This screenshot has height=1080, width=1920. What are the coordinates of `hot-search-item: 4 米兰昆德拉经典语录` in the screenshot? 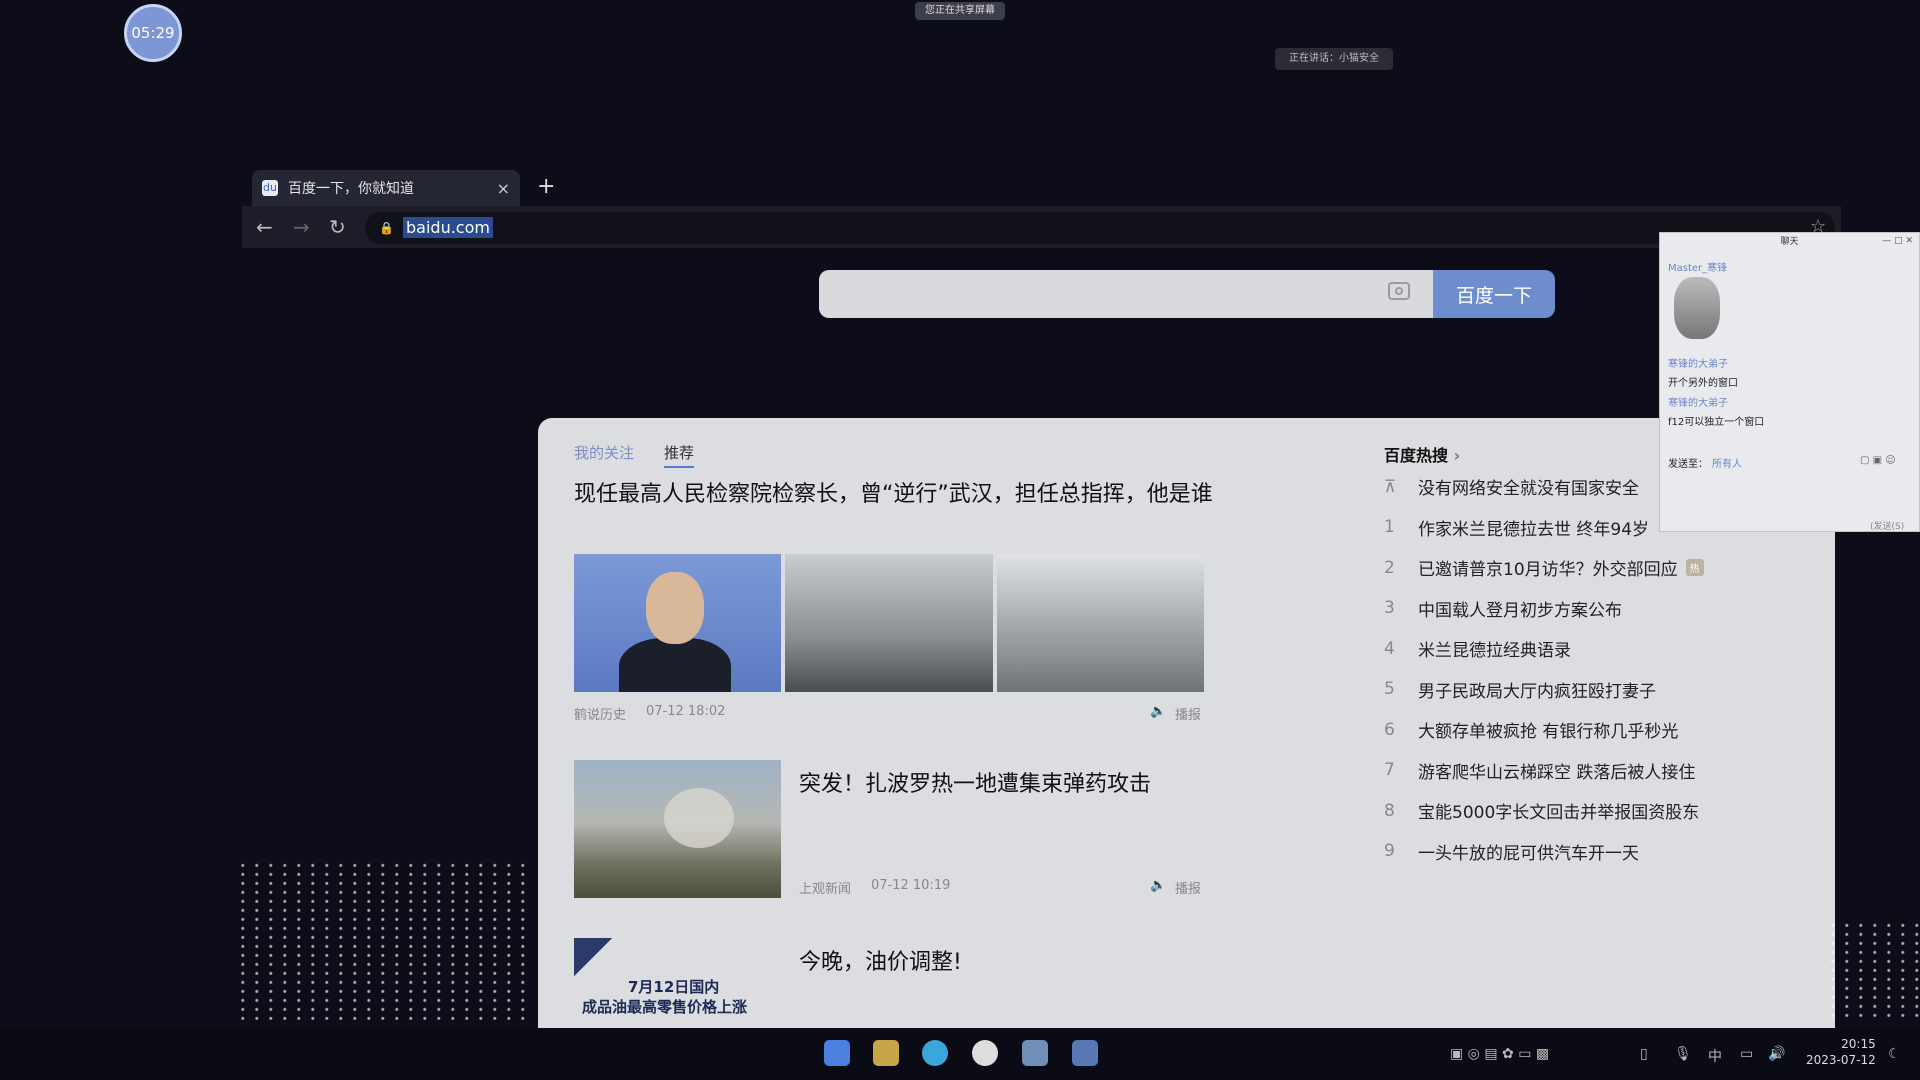 It's located at (1477, 649).